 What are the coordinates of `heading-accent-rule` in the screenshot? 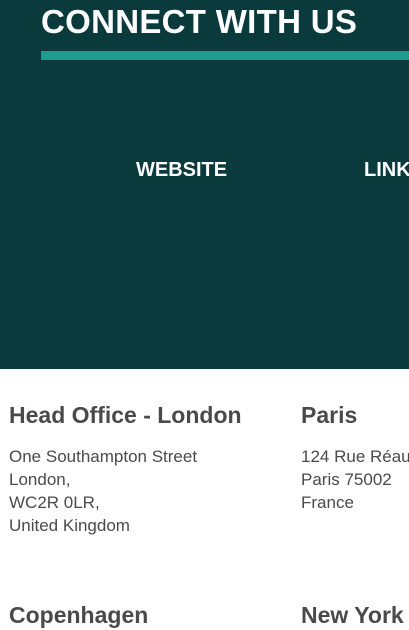 It's located at (225, 55).